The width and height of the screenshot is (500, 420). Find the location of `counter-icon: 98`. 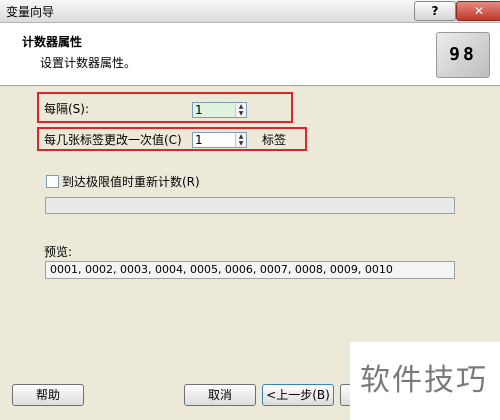

counter-icon: 98 is located at coordinates (463, 55).